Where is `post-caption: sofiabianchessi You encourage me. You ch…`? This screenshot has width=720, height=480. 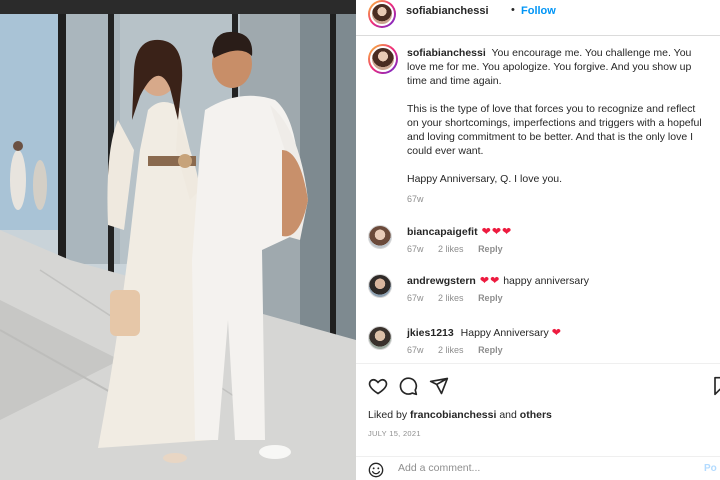 post-caption: sofiabianchessi You encourage me. You ch… is located at coordinates (556, 126).